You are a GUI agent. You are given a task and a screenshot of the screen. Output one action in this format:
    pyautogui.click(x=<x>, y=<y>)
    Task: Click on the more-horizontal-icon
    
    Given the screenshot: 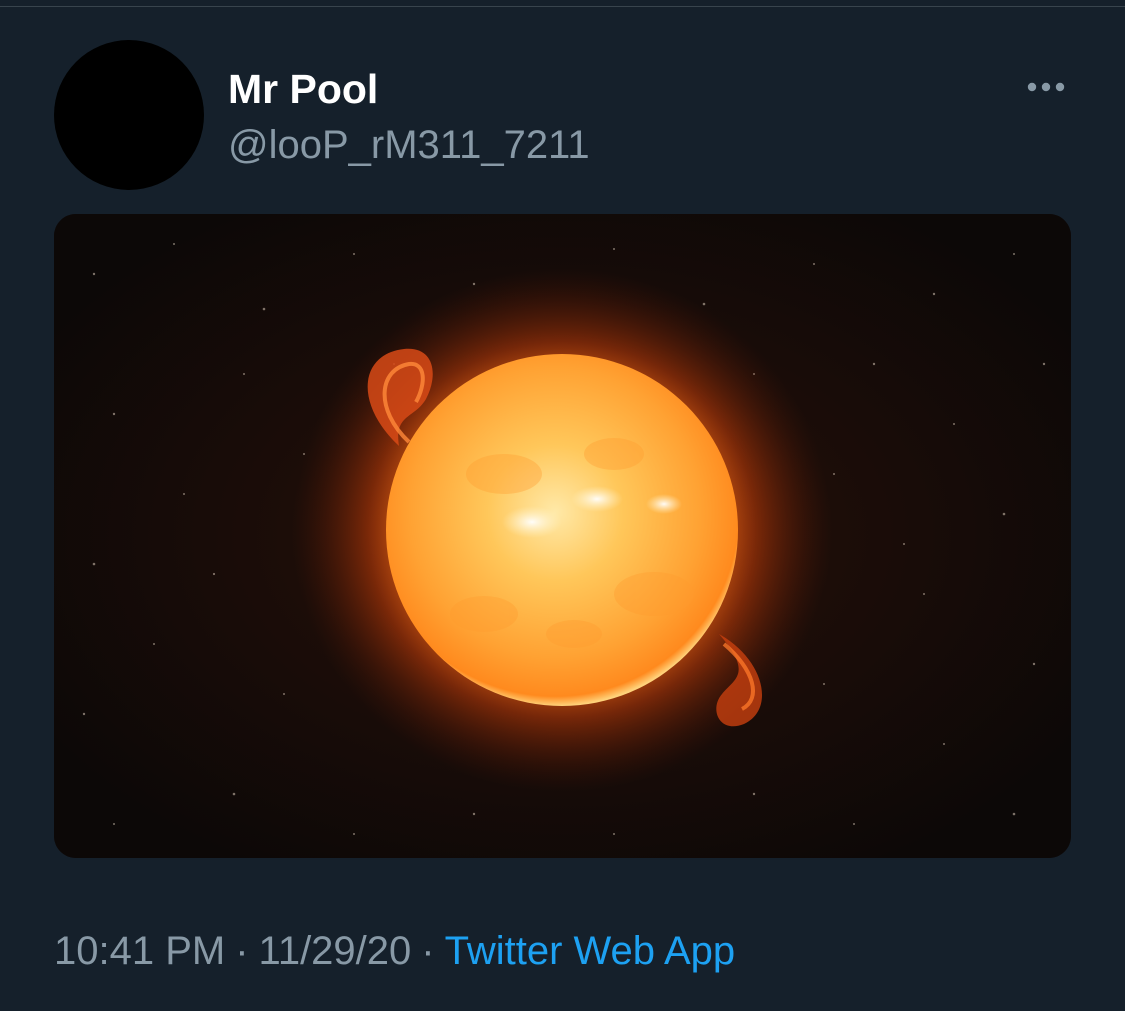 What is the action you would take?
    pyautogui.click(x=1046, y=87)
    